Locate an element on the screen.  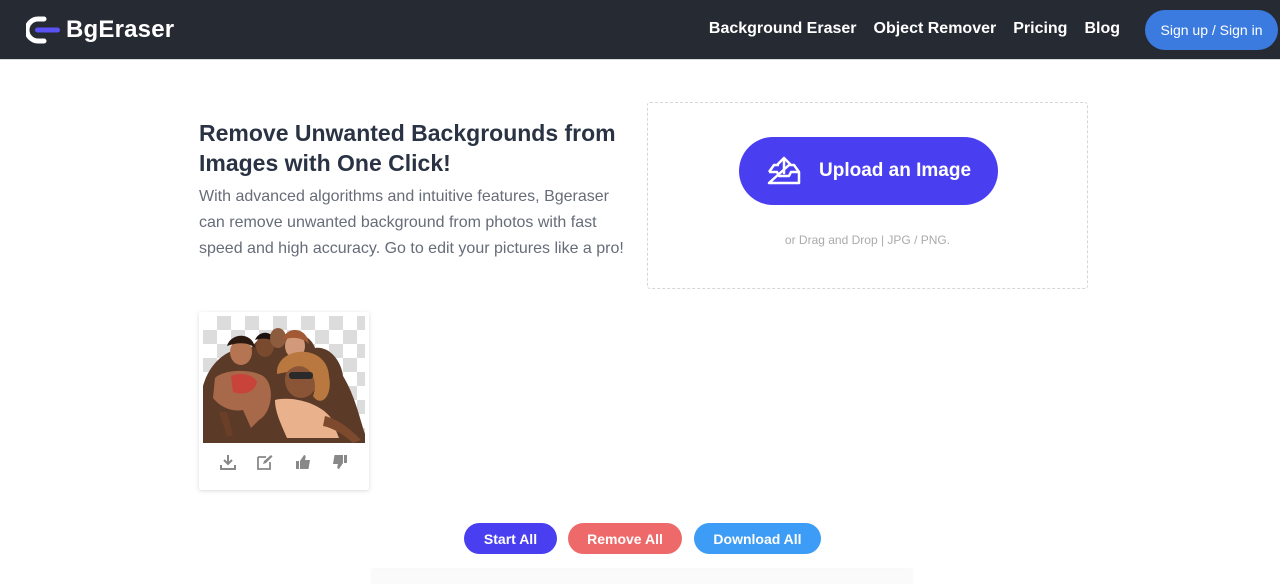
bottom-panel-edge is located at coordinates (642, 577).